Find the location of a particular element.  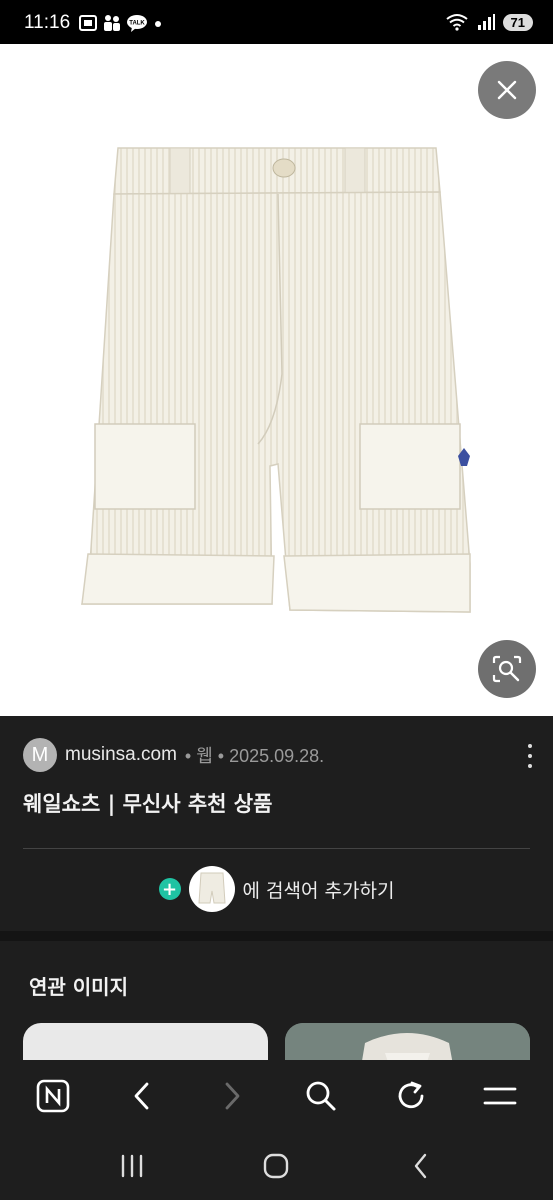

menu-icon is located at coordinates (500, 1096).